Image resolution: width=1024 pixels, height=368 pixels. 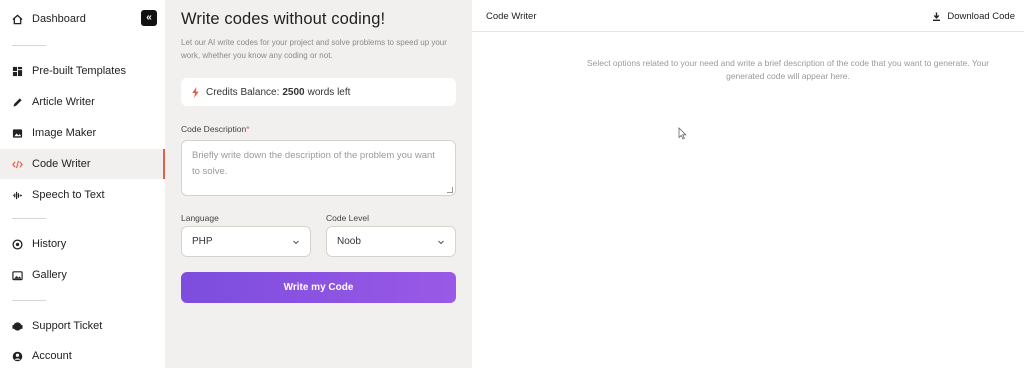 What do you see at coordinates (195, 92) in the screenshot?
I see `lightning-icon` at bounding box center [195, 92].